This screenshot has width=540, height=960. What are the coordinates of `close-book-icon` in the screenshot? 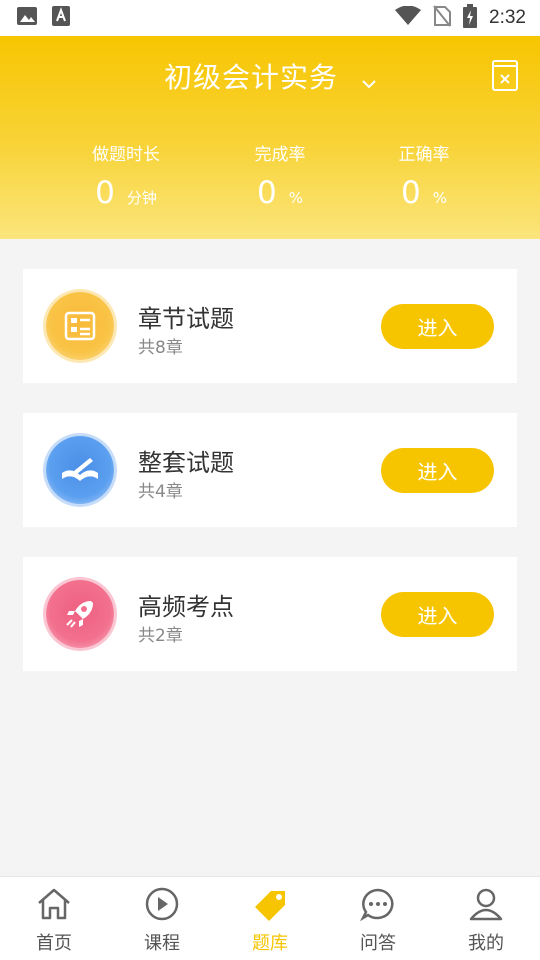 It's located at (505, 75).